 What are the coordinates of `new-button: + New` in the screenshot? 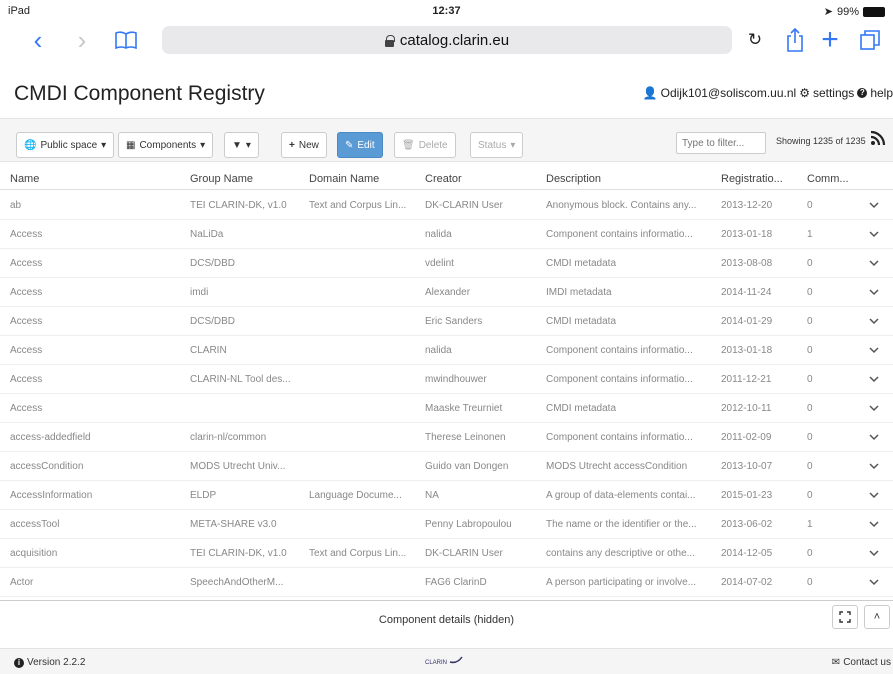 It's located at (304, 145).